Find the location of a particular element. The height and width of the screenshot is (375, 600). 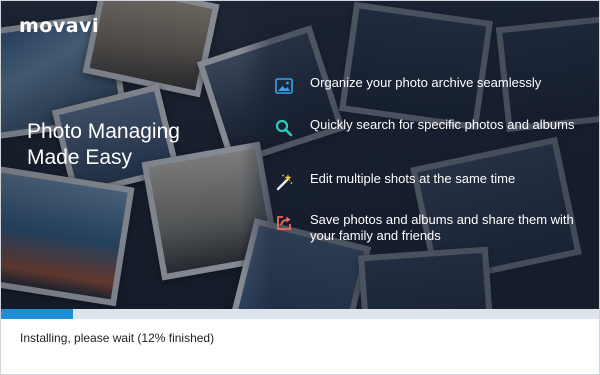

feature-text: Edit multiple shots at the same time is located at coordinates (413, 178).